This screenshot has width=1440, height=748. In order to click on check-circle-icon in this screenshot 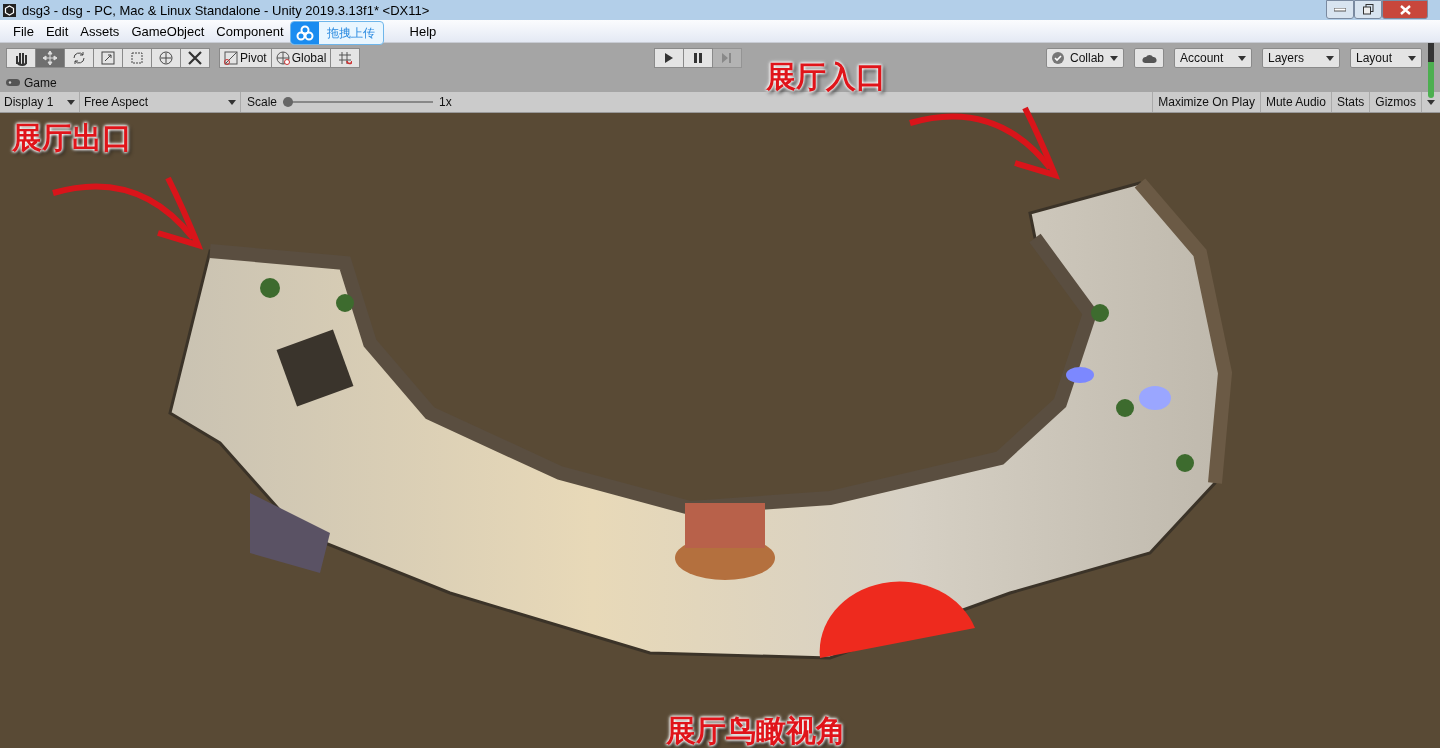, I will do `click(1057, 58)`.